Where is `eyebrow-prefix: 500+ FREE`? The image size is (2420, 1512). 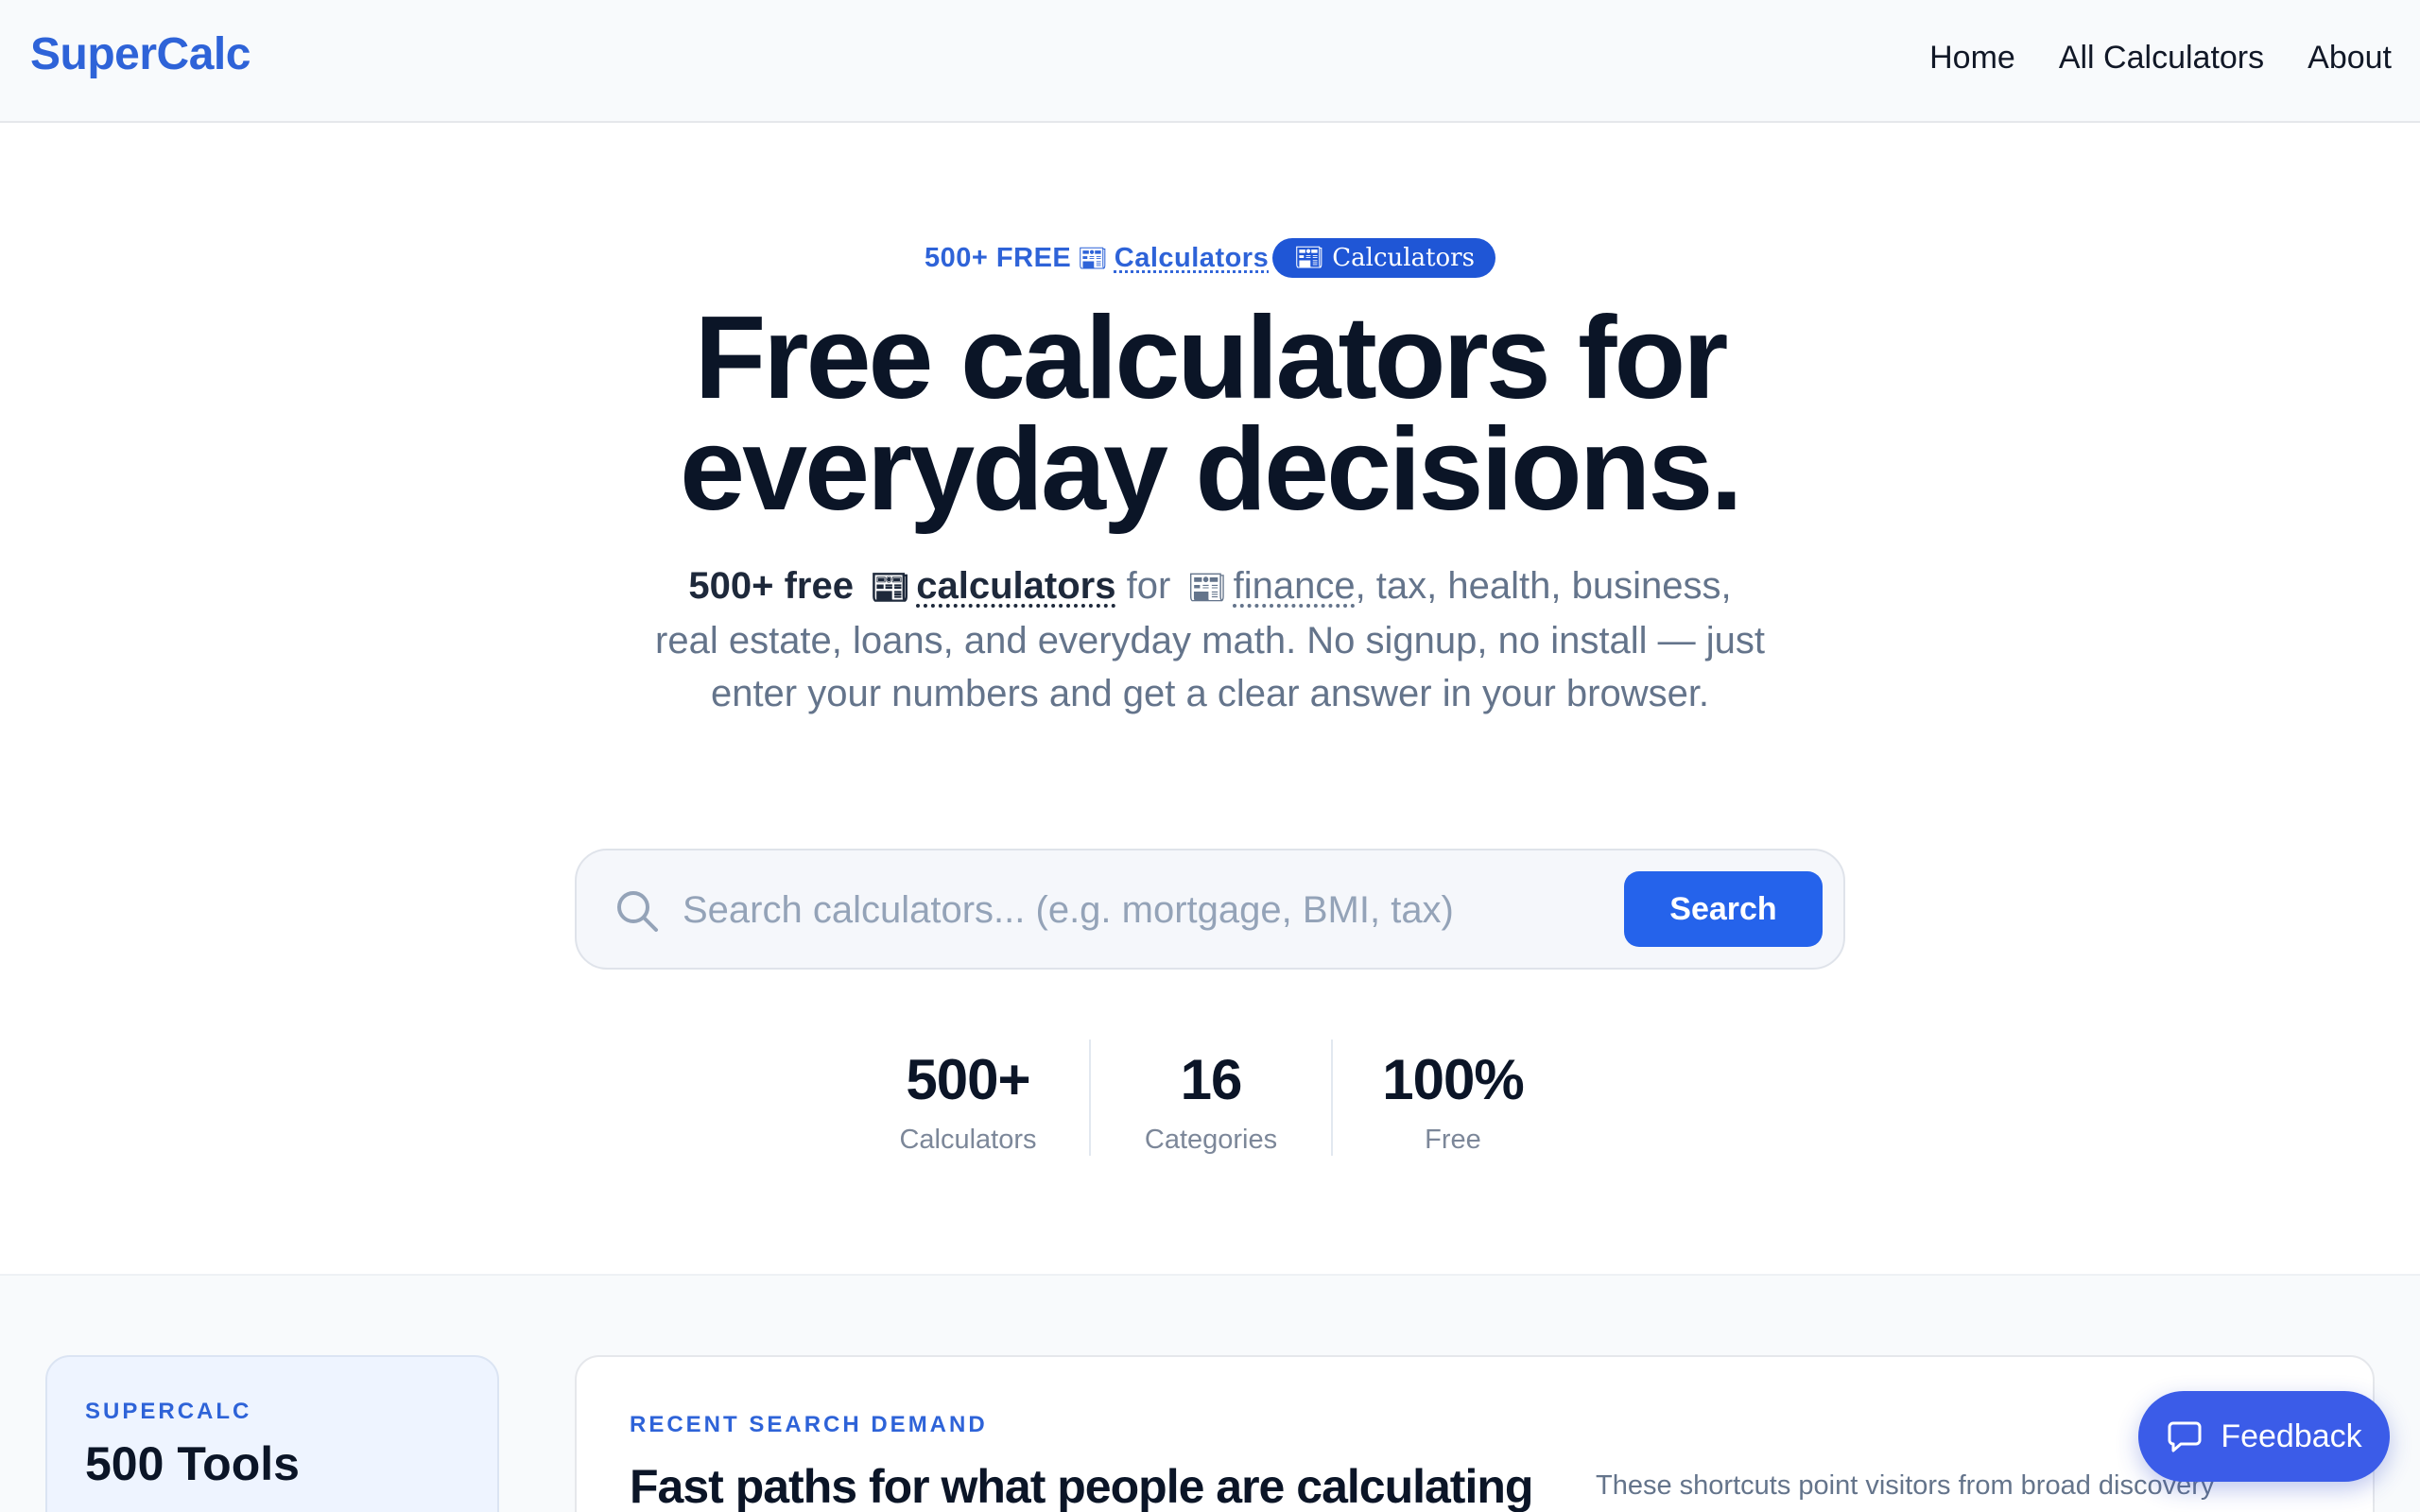
eyebrow-prefix: 500+ FREE is located at coordinates (998, 257).